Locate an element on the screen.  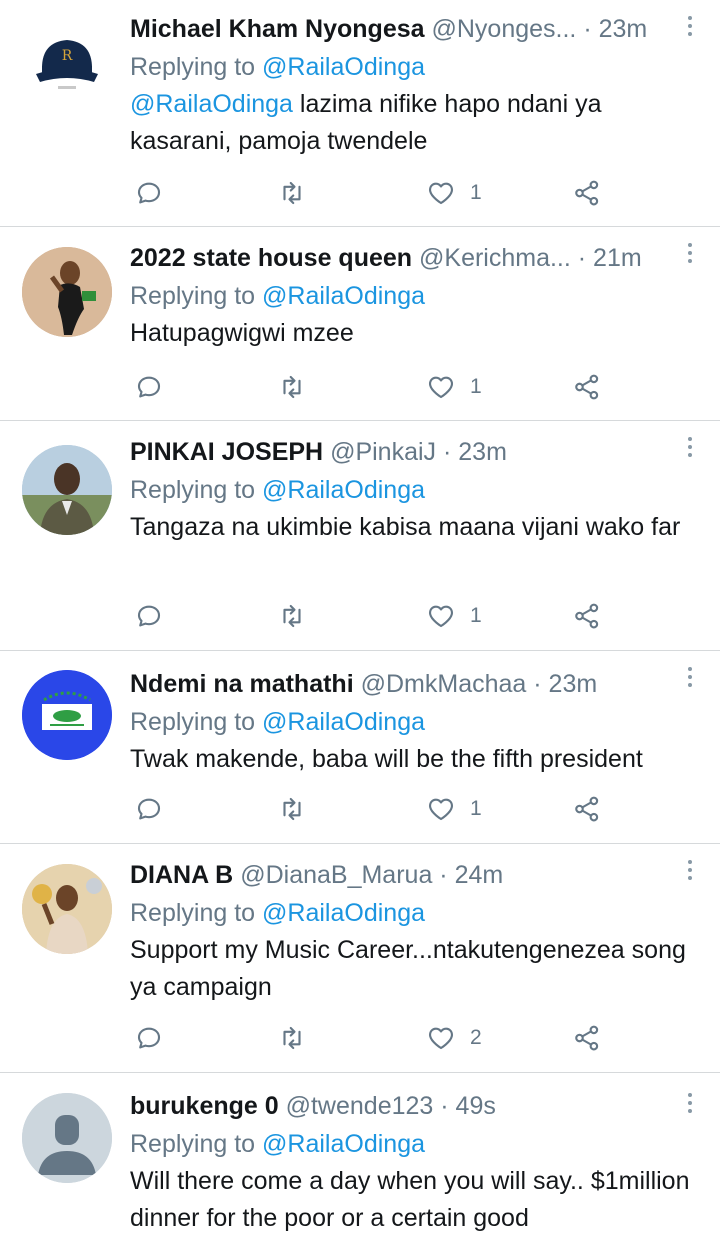
author-handle: @PinkaiJ is located at coordinates (383, 452).